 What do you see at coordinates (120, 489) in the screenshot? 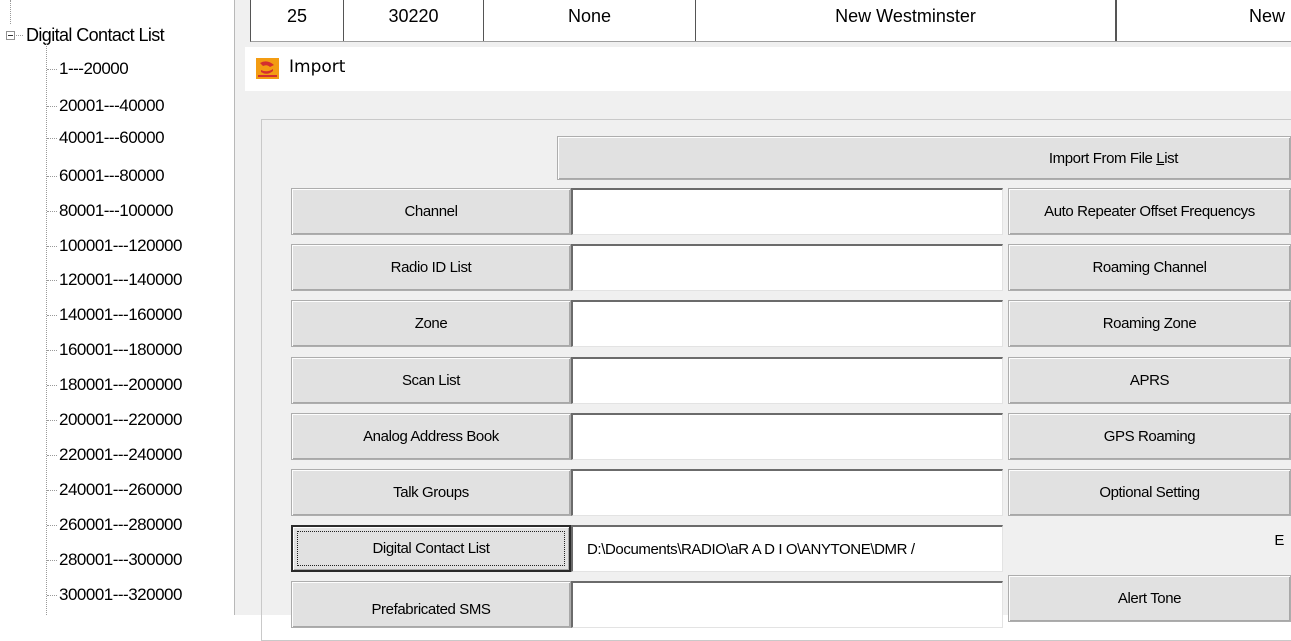
I see `tree-item-label: 240001---260000` at bounding box center [120, 489].